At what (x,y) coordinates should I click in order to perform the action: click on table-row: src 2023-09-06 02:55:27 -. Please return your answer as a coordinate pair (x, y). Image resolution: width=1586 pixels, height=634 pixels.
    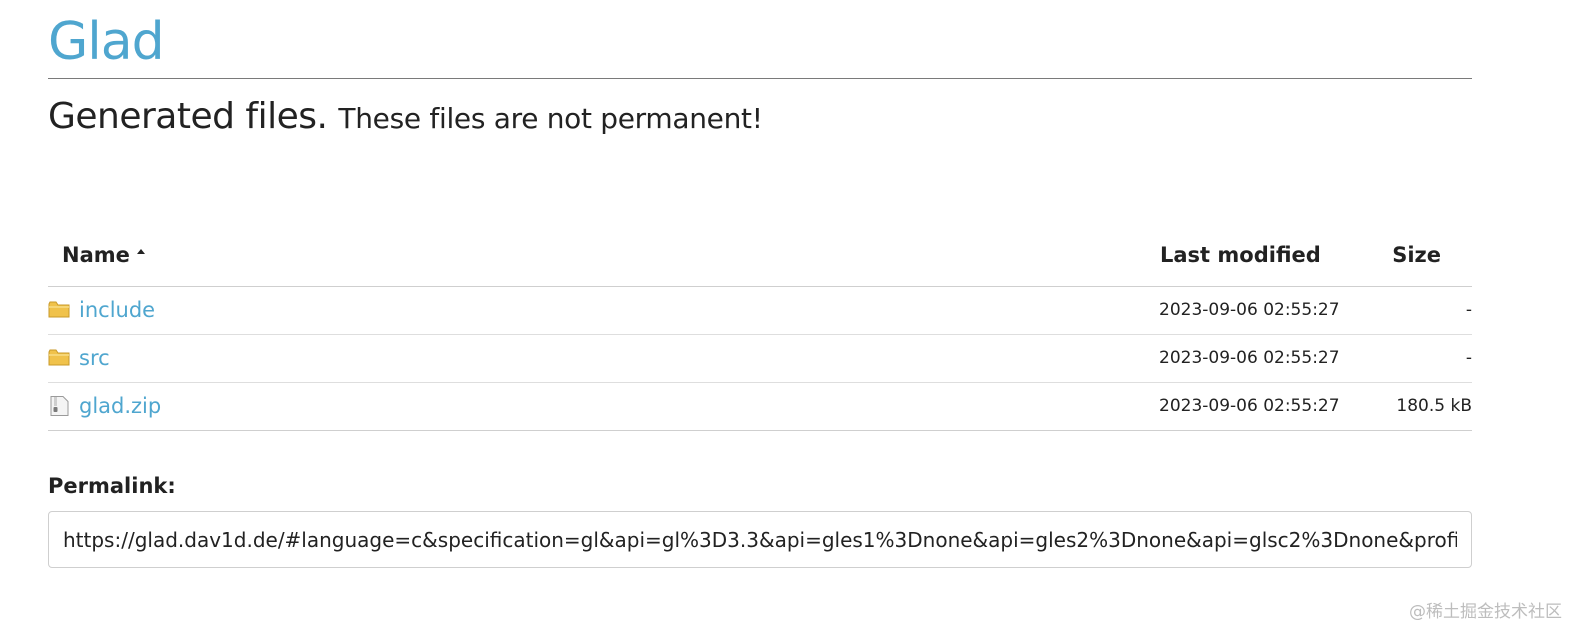
    Looking at the image, I should click on (760, 357).